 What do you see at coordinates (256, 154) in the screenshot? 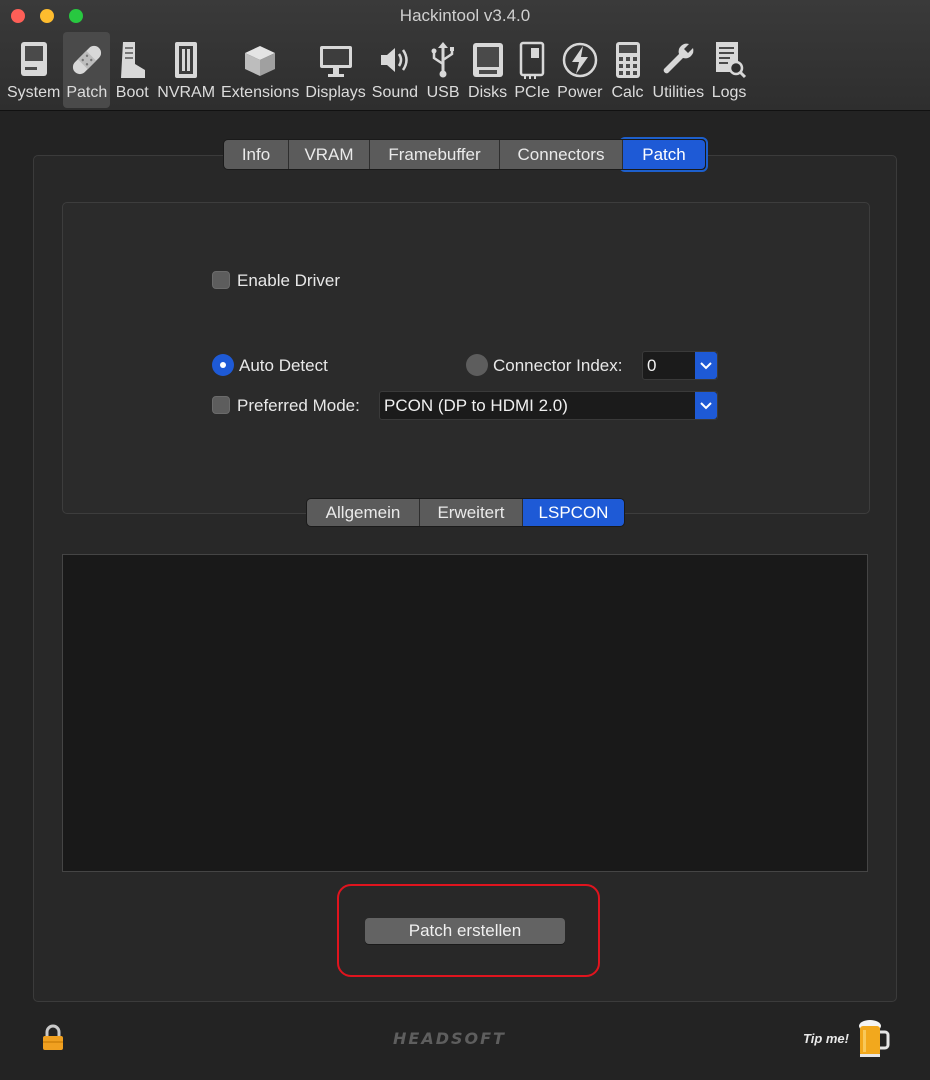
I see `tab-info: Info` at bounding box center [256, 154].